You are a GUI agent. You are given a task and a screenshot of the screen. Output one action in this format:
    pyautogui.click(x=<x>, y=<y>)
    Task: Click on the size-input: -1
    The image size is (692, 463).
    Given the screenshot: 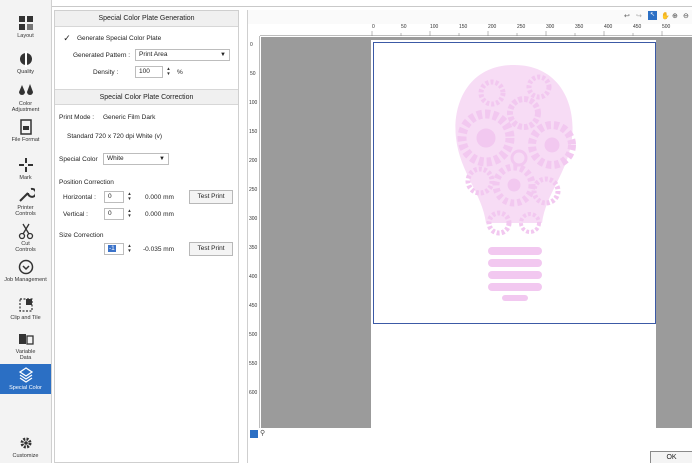 What is the action you would take?
    pyautogui.click(x=114, y=249)
    